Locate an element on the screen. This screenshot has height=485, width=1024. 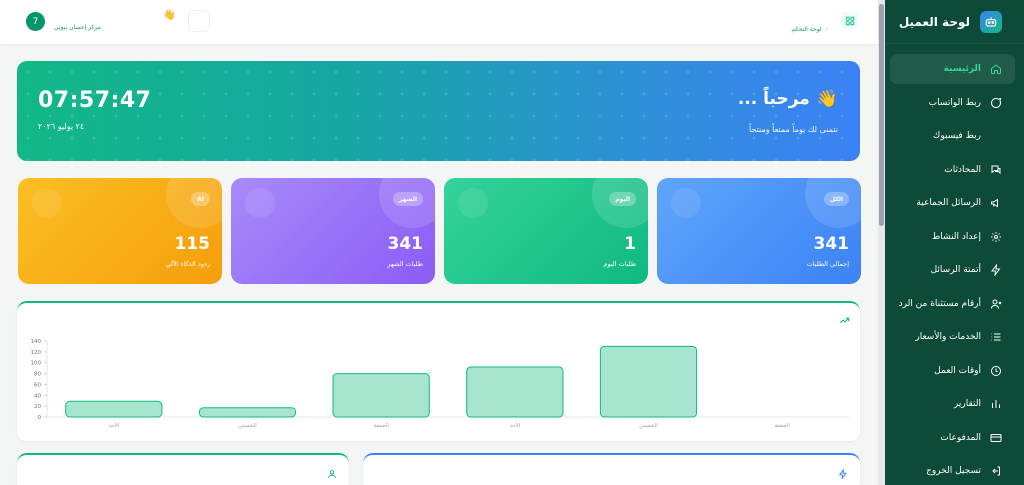
stat-badge: AI is located at coordinates (200, 199).